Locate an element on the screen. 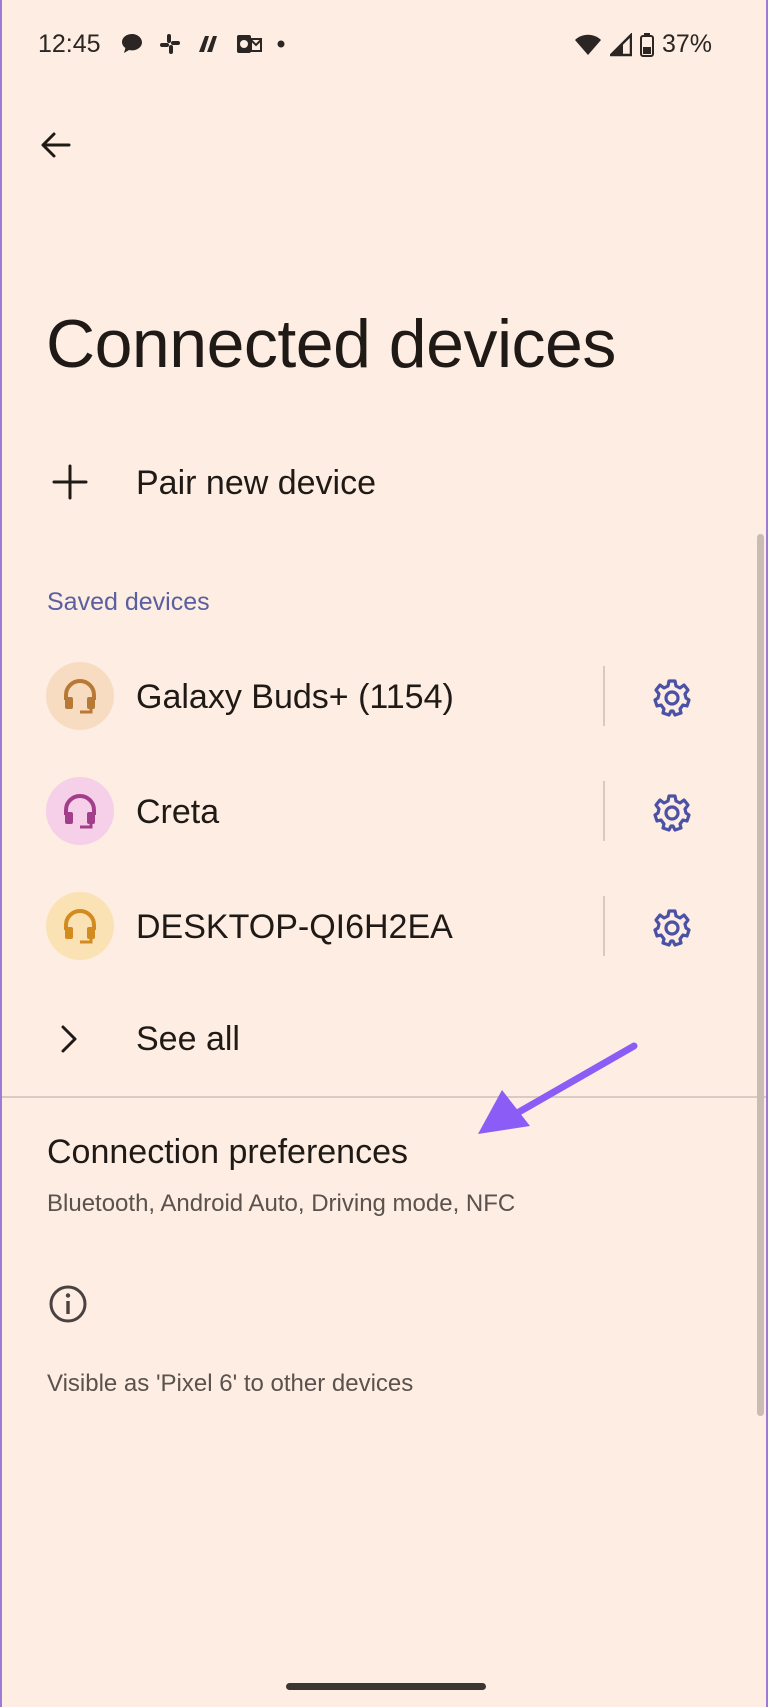  pair-new-device-label: Pair new device is located at coordinates (256, 483).